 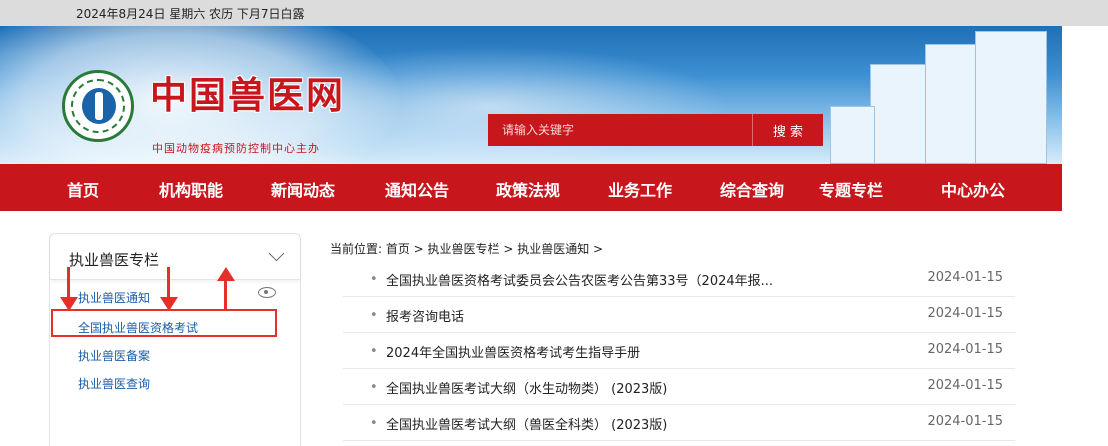 I want to click on list-item-title: 2024年全国执业兽医资格考试考生指导手册, so click(x=513, y=351).